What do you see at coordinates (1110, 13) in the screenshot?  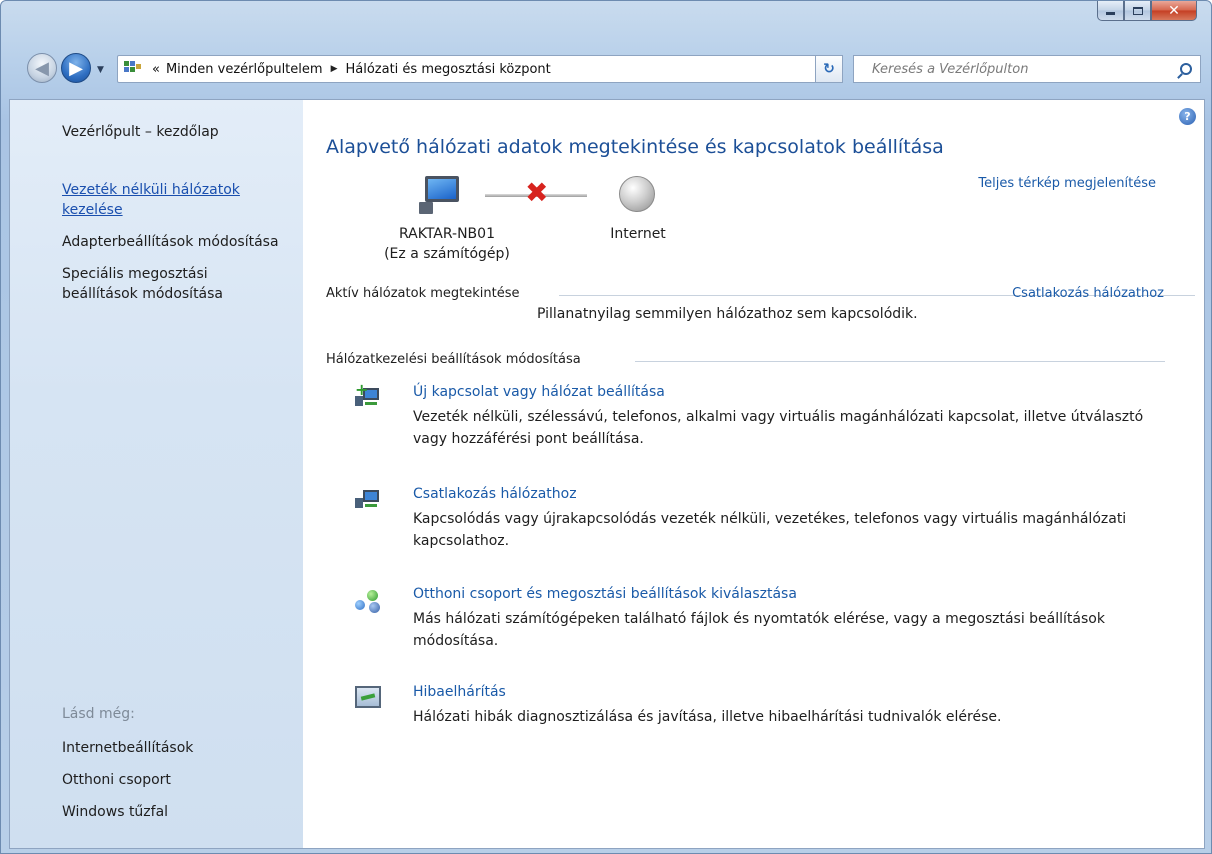 I see `minimize-icon` at bounding box center [1110, 13].